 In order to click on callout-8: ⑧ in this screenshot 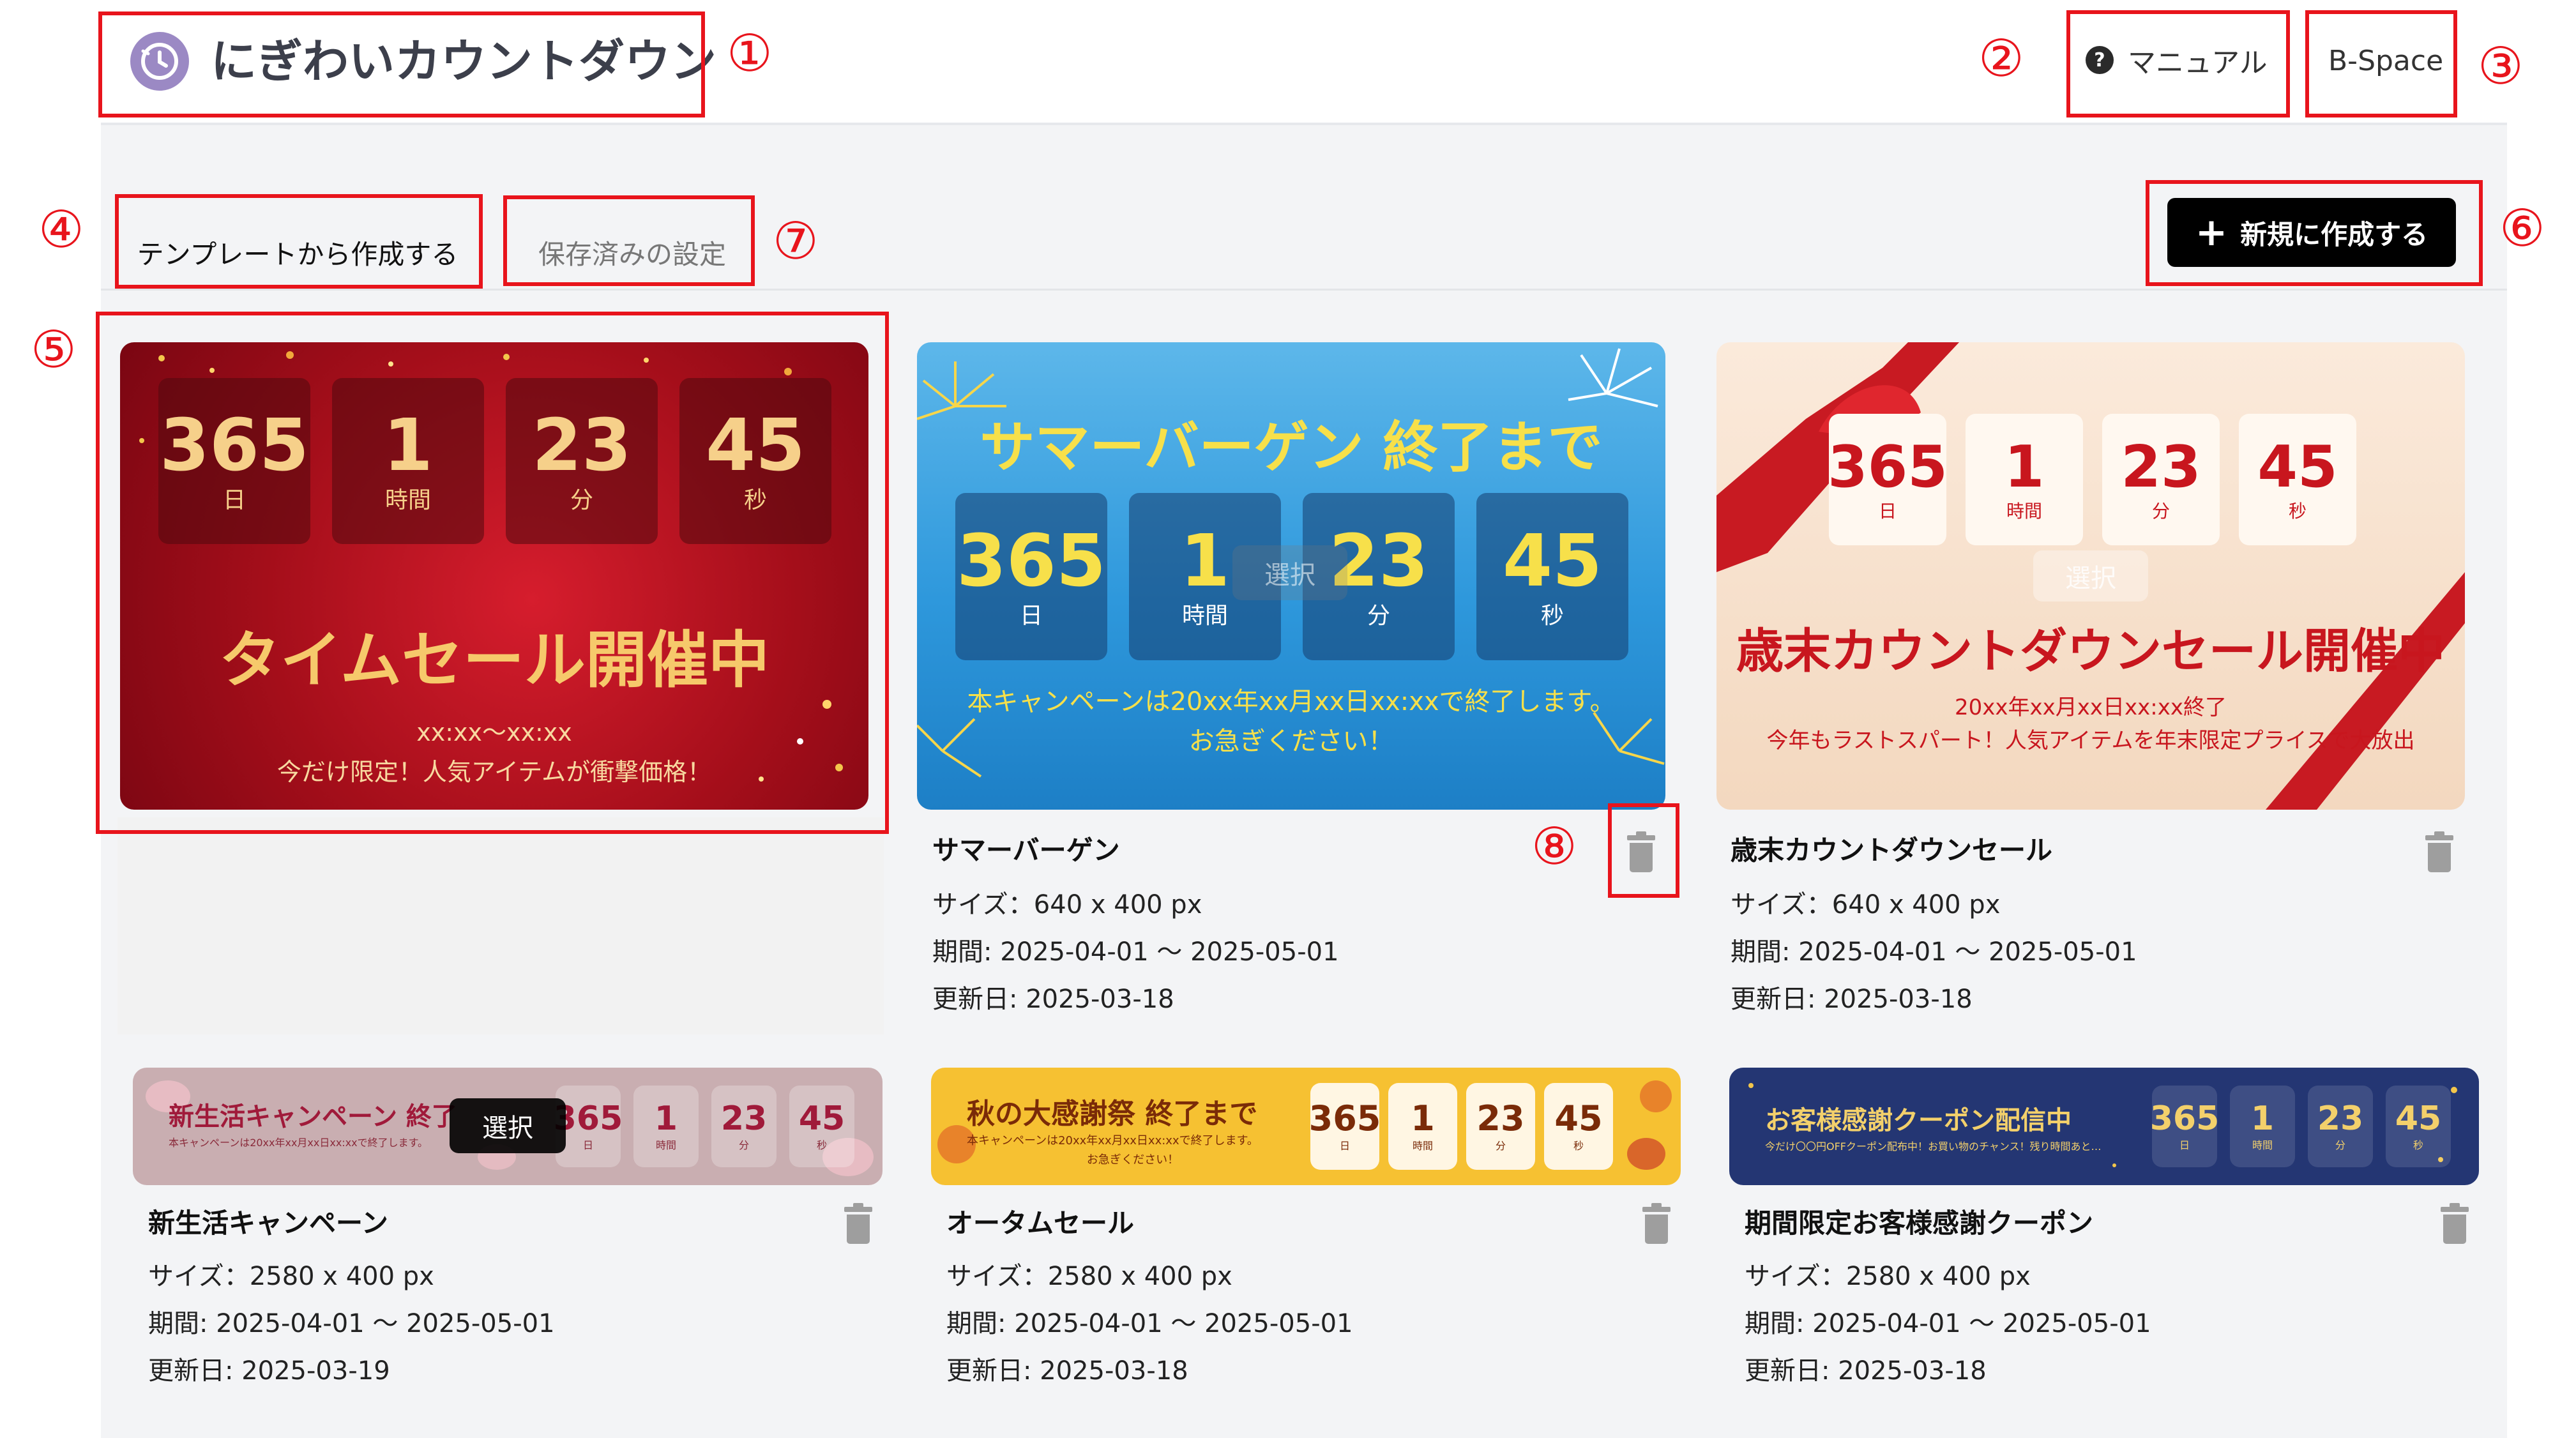, I will do `click(1554, 846)`.